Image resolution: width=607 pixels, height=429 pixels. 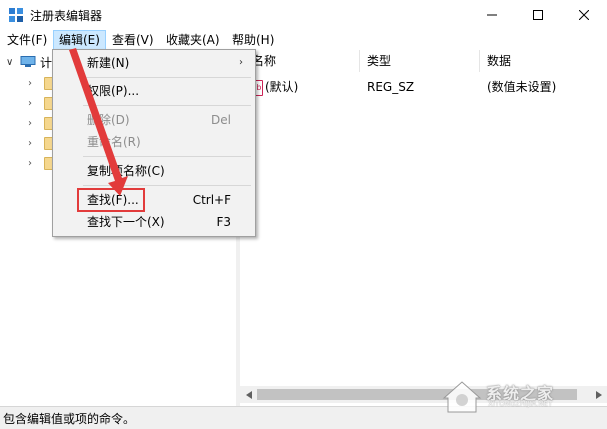 What do you see at coordinates (111, 200) in the screenshot?
I see `find-highlight-box` at bounding box center [111, 200].